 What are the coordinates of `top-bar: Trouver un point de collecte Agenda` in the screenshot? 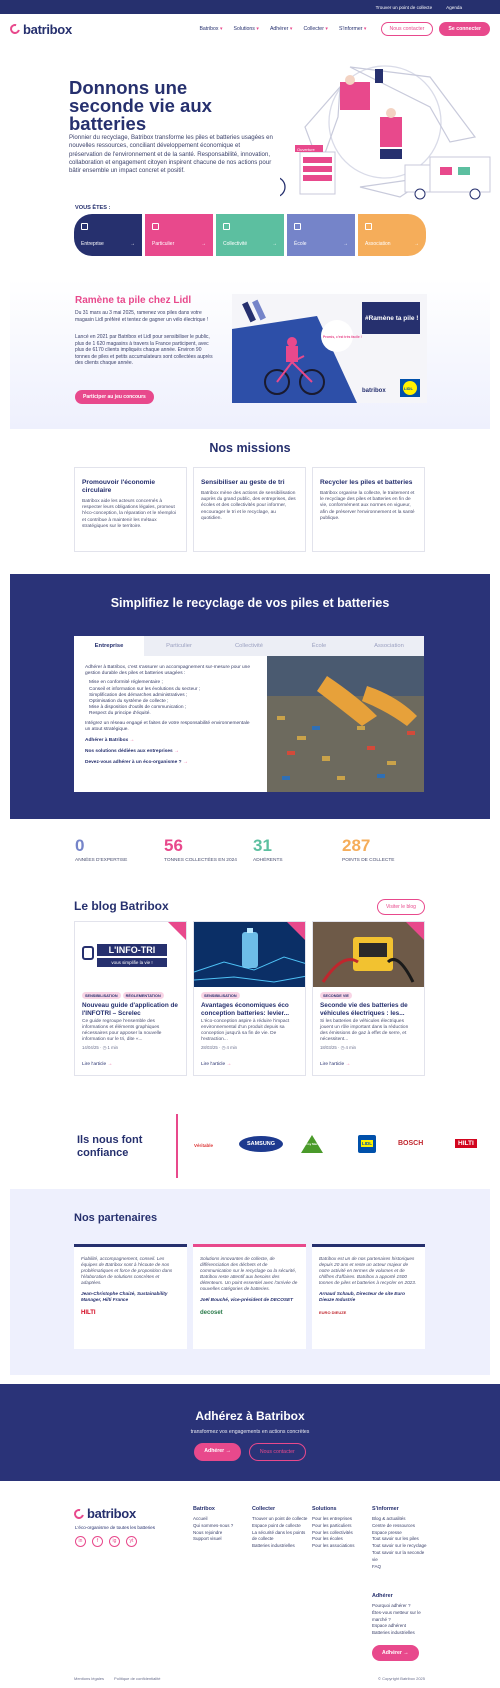 It's located at (250, 7).